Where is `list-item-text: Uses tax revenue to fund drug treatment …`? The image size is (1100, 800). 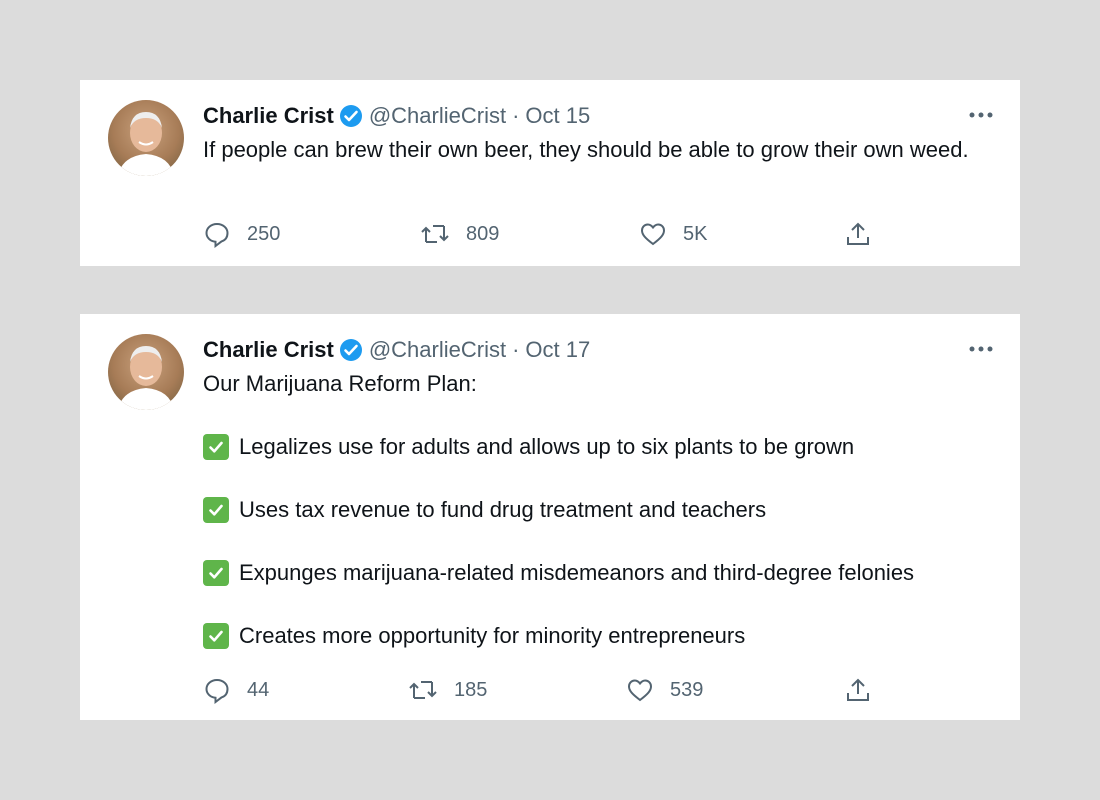
list-item-text: Uses tax revenue to fund drug treatment … is located at coordinates (503, 509).